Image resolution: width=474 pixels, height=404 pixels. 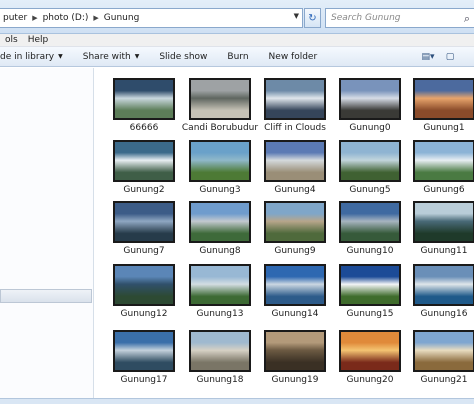 What do you see at coordinates (144, 314) in the screenshot?
I see `file-name-label: Gunung12` at bounding box center [144, 314].